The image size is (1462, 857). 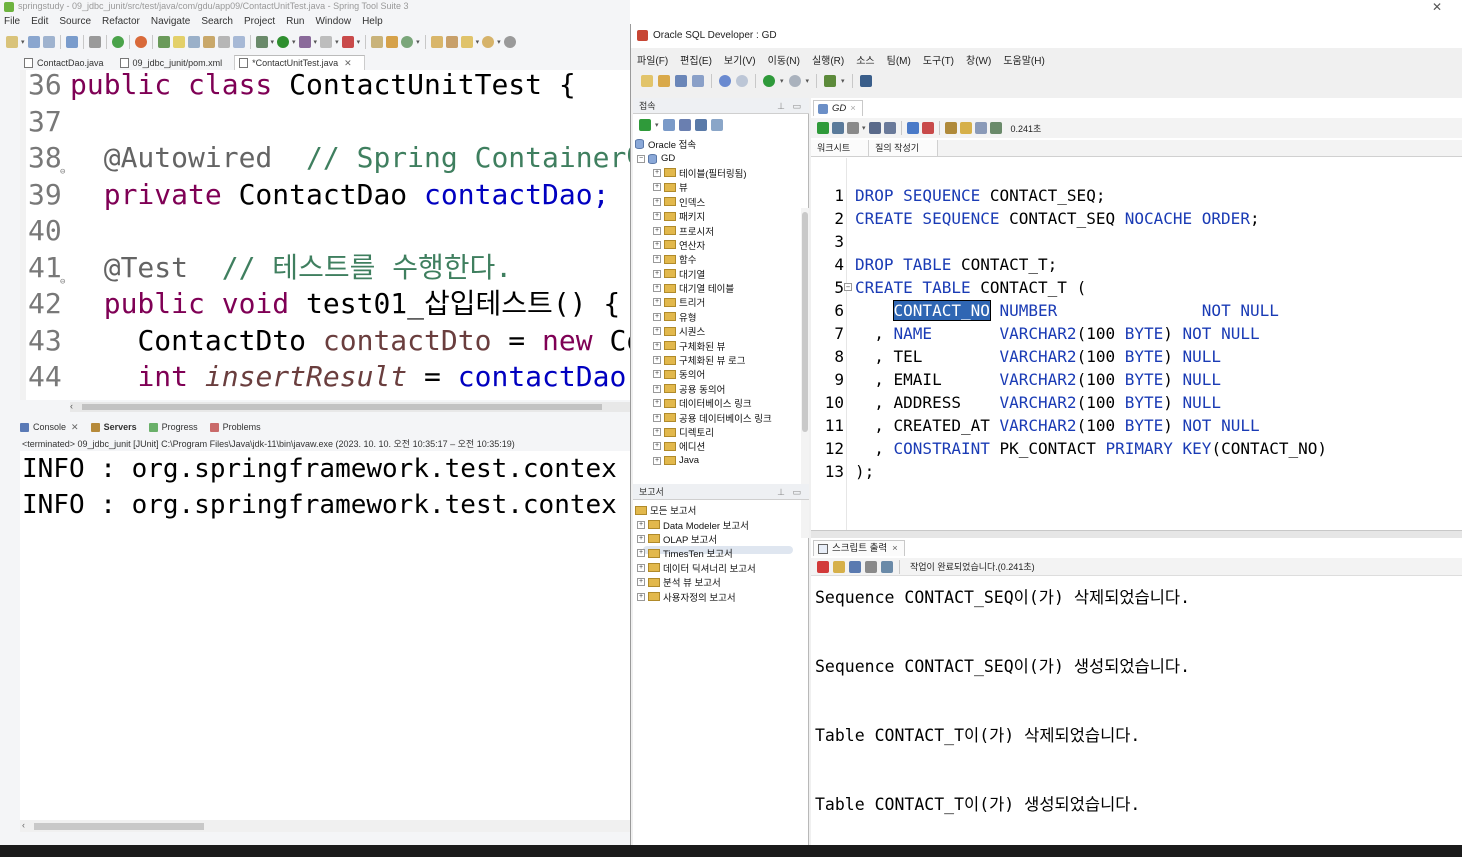 I want to click on menu-tools: 도구(T), so click(x=938, y=59).